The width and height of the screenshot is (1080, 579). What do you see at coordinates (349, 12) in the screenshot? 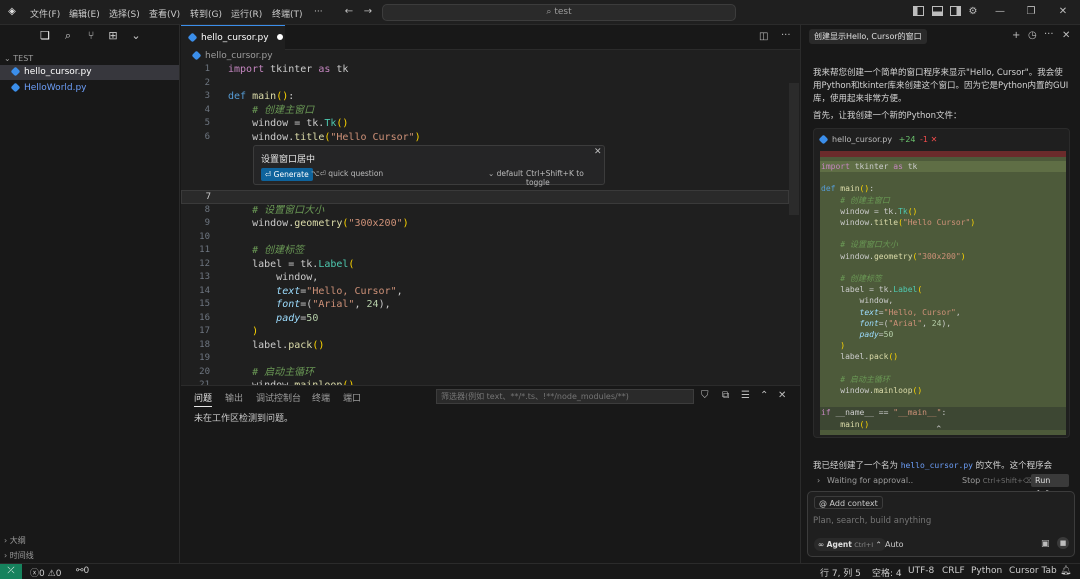
I see `back-arrow-icon: ←` at bounding box center [349, 12].